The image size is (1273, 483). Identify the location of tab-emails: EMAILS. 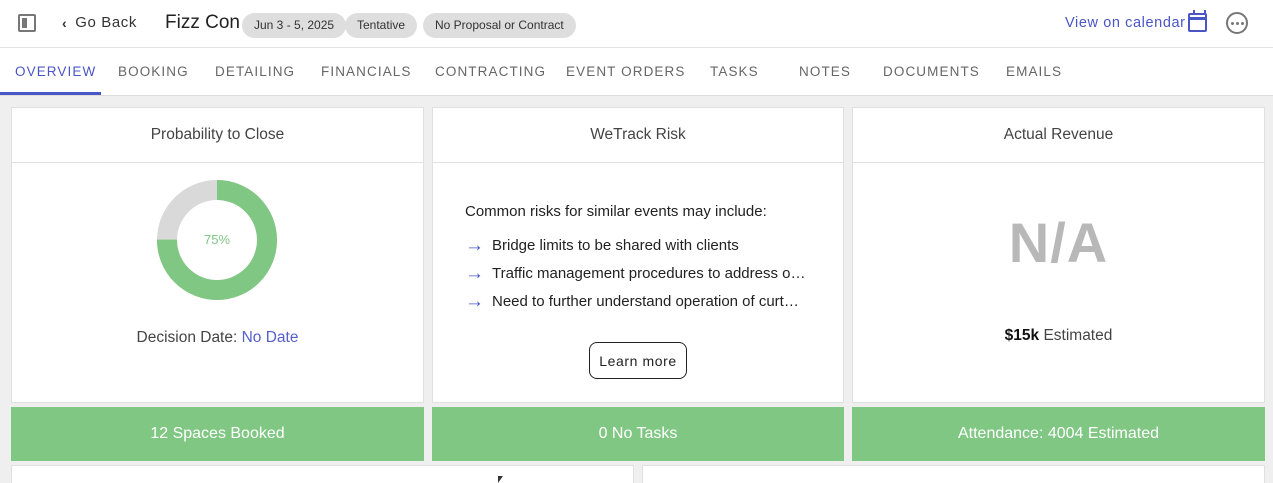
(1034, 71).